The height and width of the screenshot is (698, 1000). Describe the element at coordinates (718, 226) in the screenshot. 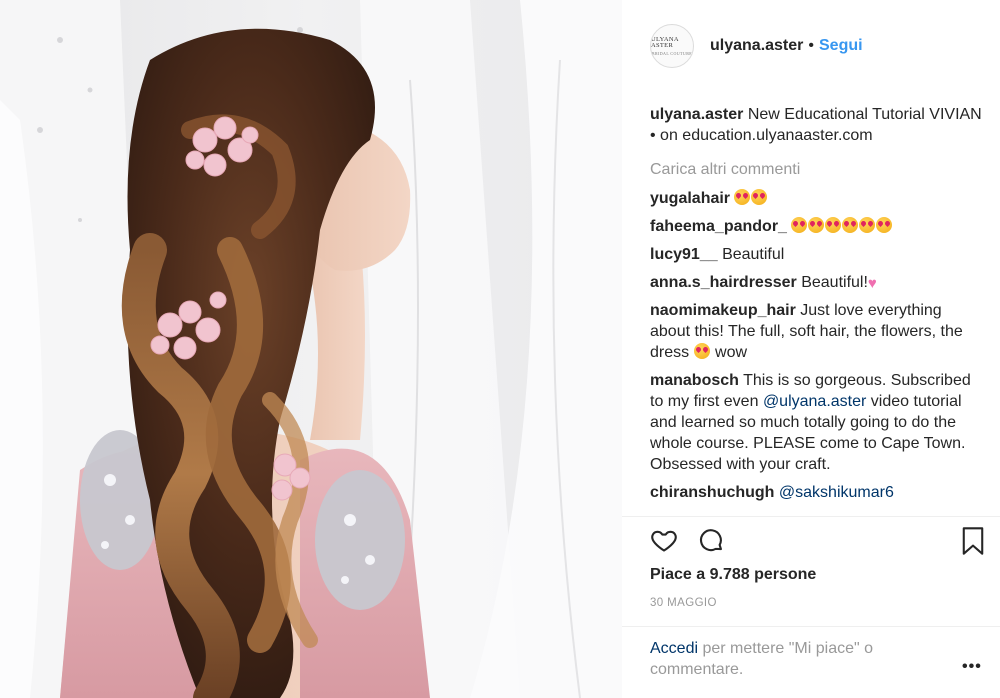

I see `comment-username: faheema_pandor_` at that location.